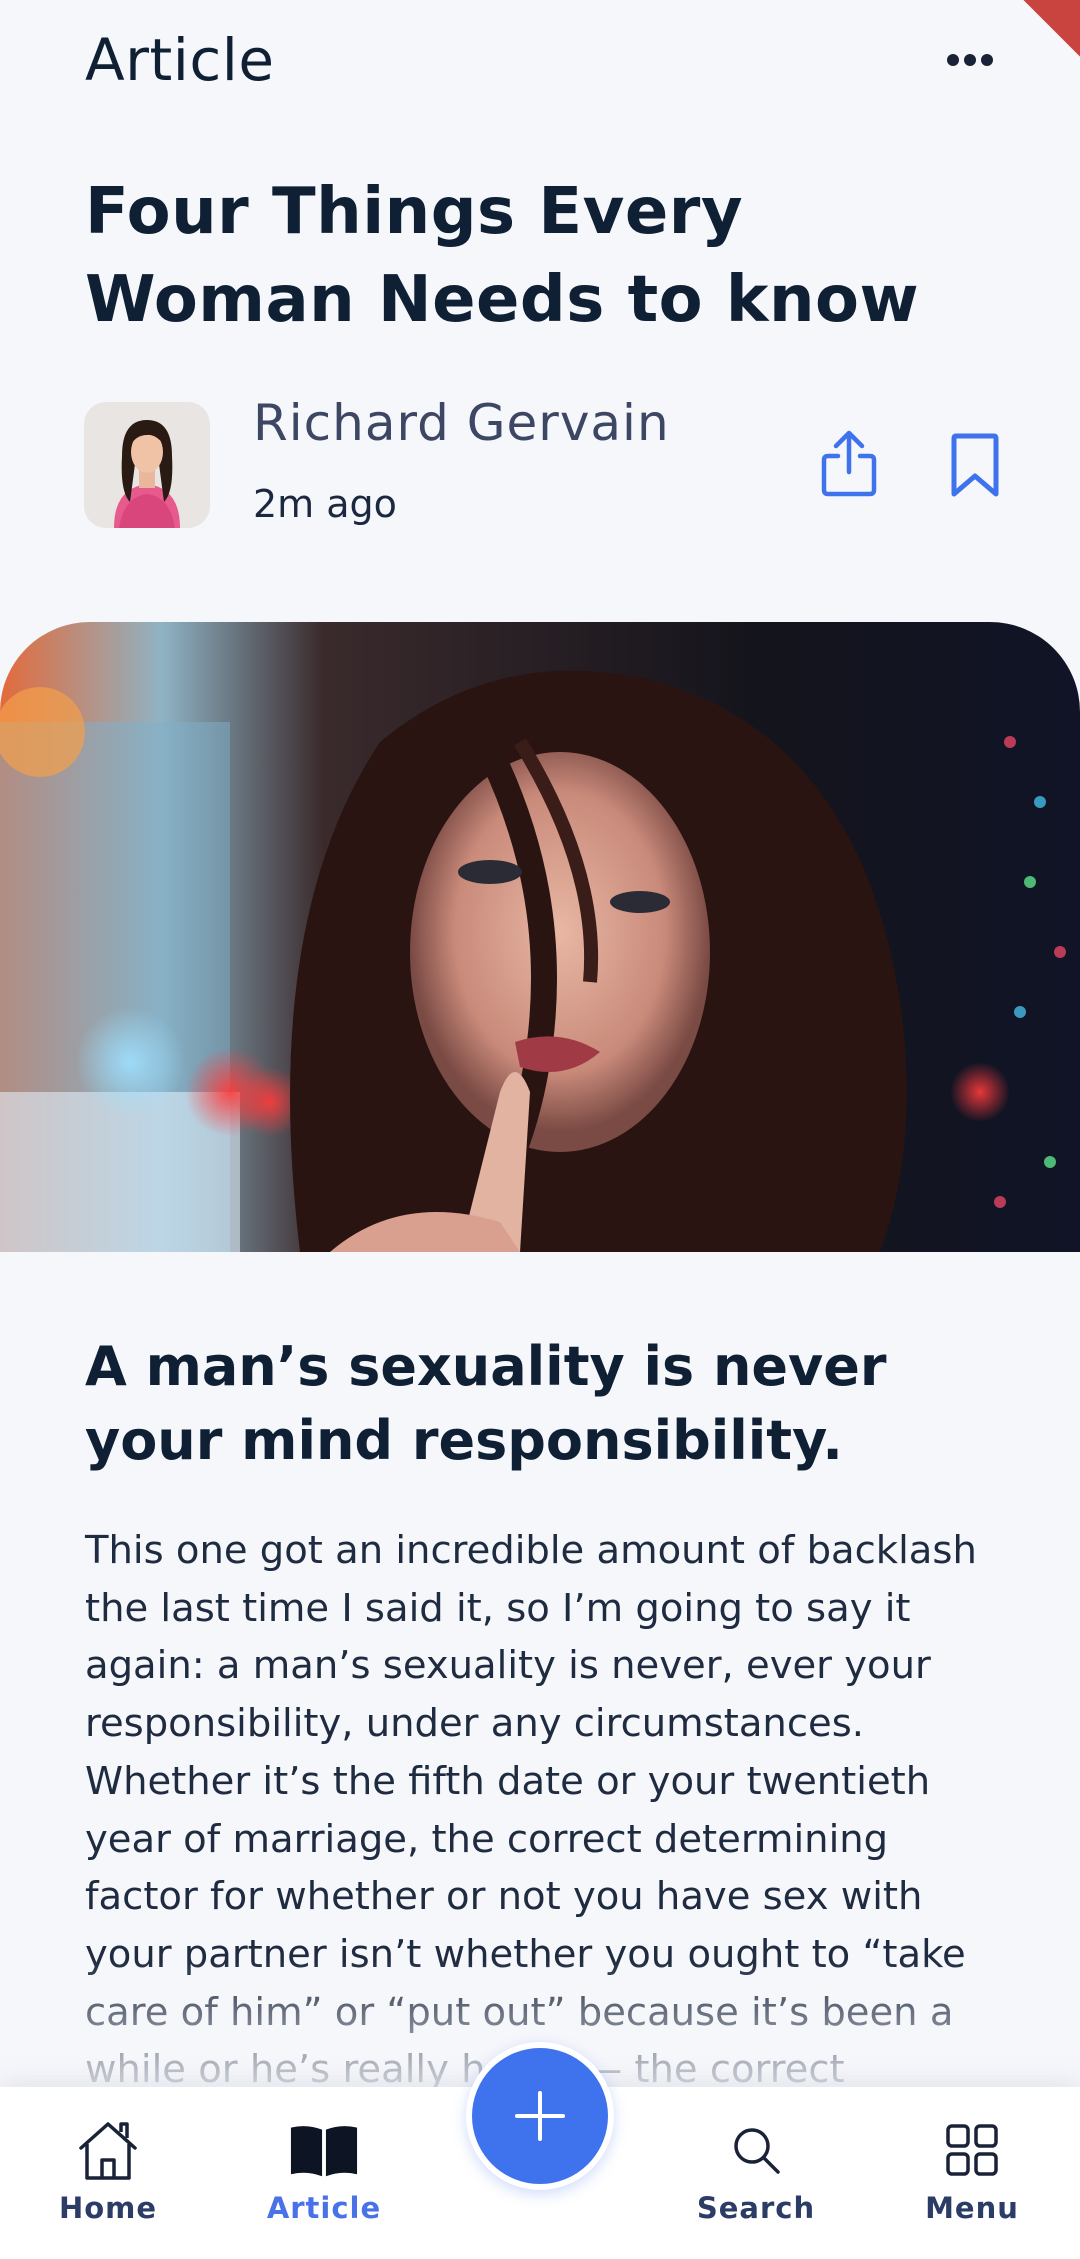 This screenshot has width=1080, height=2259. What do you see at coordinates (756, 2208) in the screenshot?
I see `nav-search-label: Search` at bounding box center [756, 2208].